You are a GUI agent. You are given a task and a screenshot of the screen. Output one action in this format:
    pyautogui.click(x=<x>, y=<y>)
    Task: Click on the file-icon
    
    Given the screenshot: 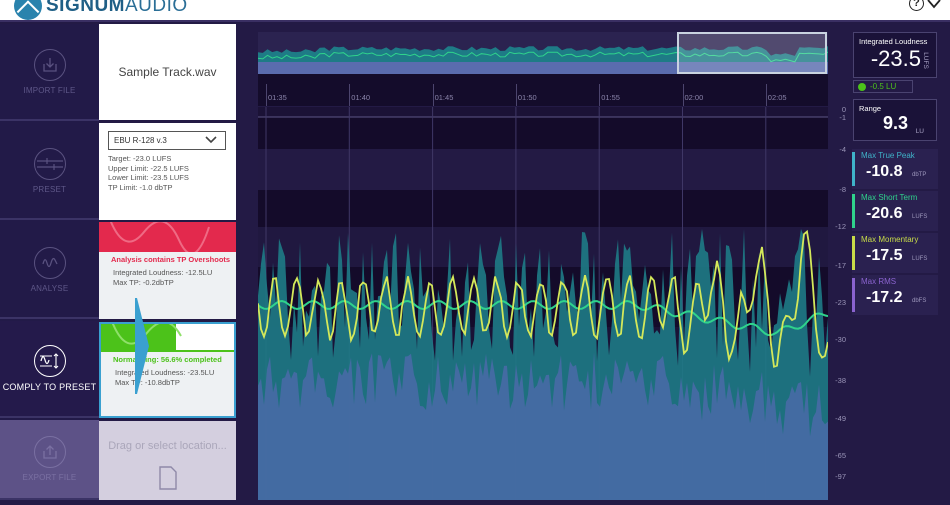 What is the action you would take?
    pyautogui.click(x=167, y=478)
    